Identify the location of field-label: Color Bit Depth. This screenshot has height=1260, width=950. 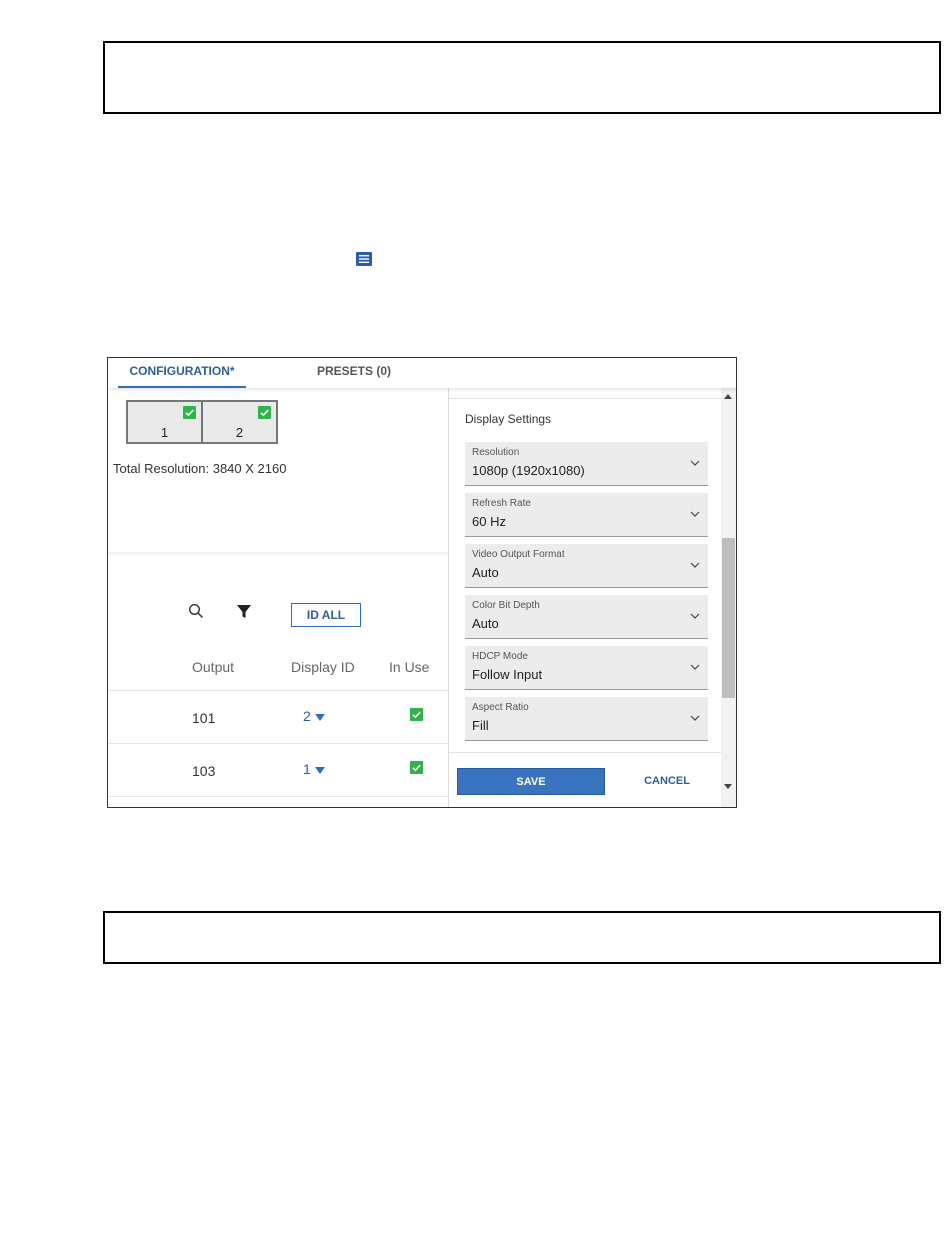
(506, 605).